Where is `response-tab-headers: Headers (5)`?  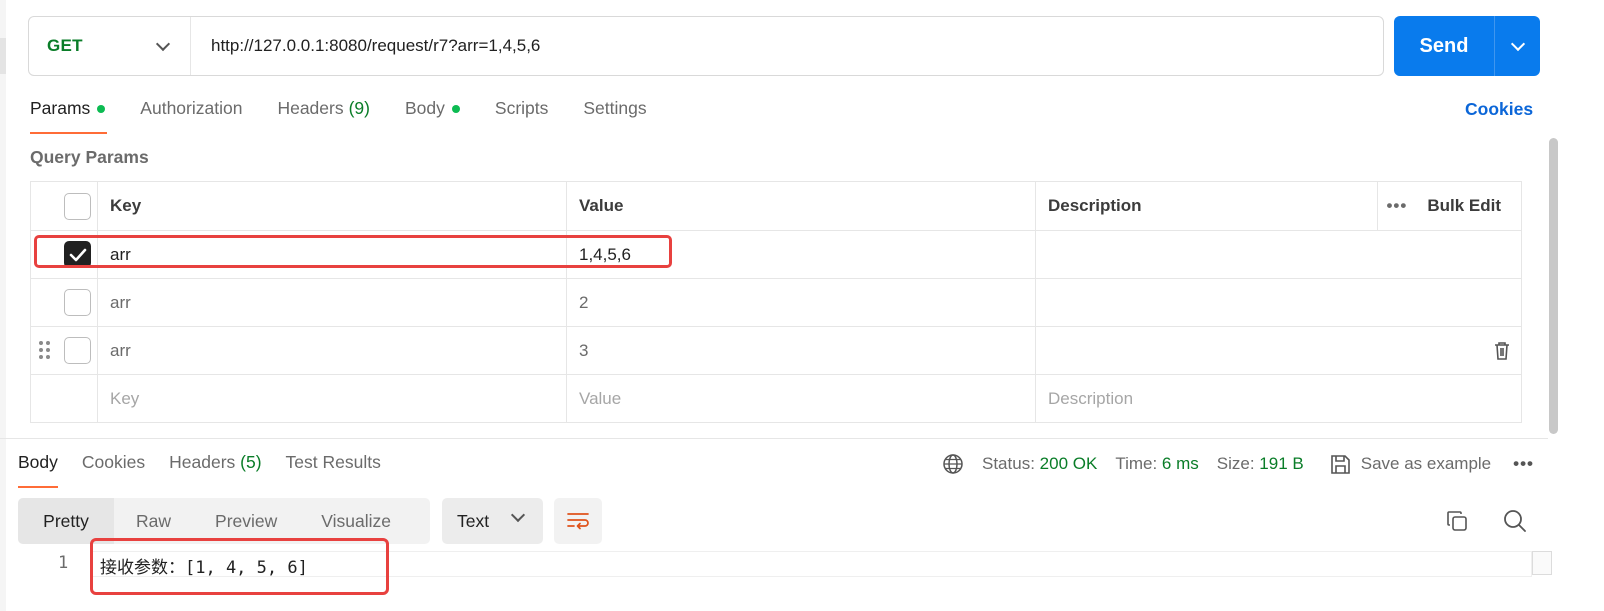 response-tab-headers: Headers (5) is located at coordinates (215, 469).